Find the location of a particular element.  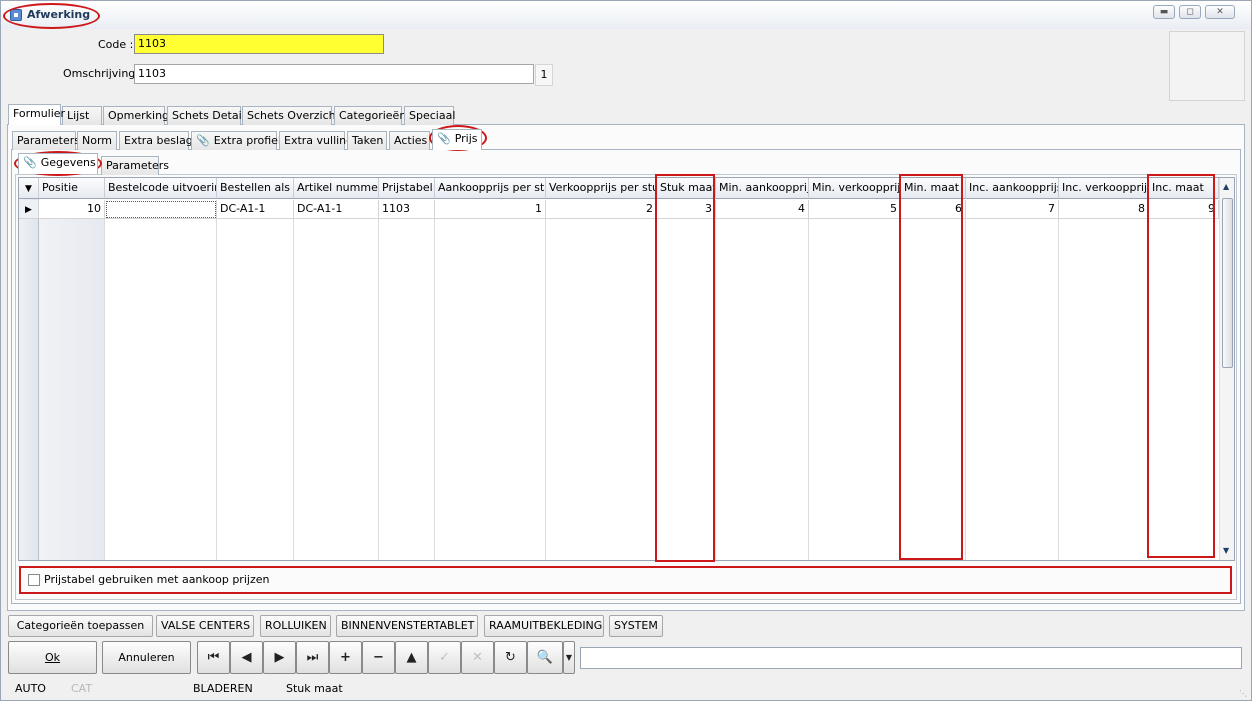

tab-formulier: Formulier is located at coordinates (36, 114).